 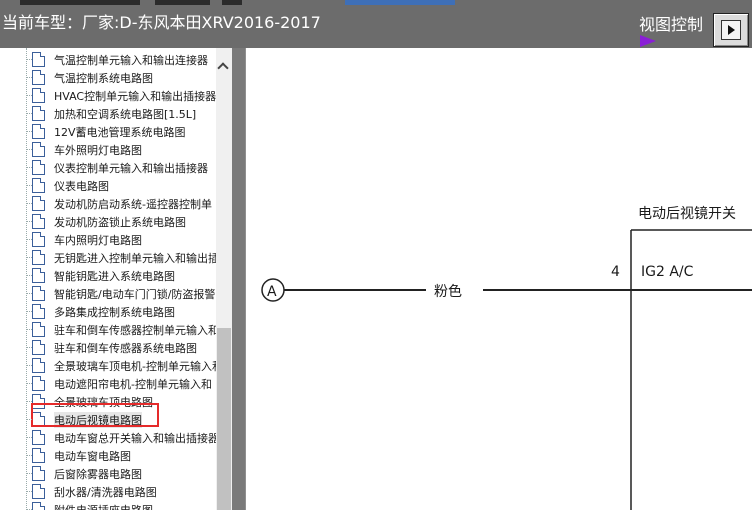 I want to click on pin-label: IG2 A/C, so click(x=667, y=272).